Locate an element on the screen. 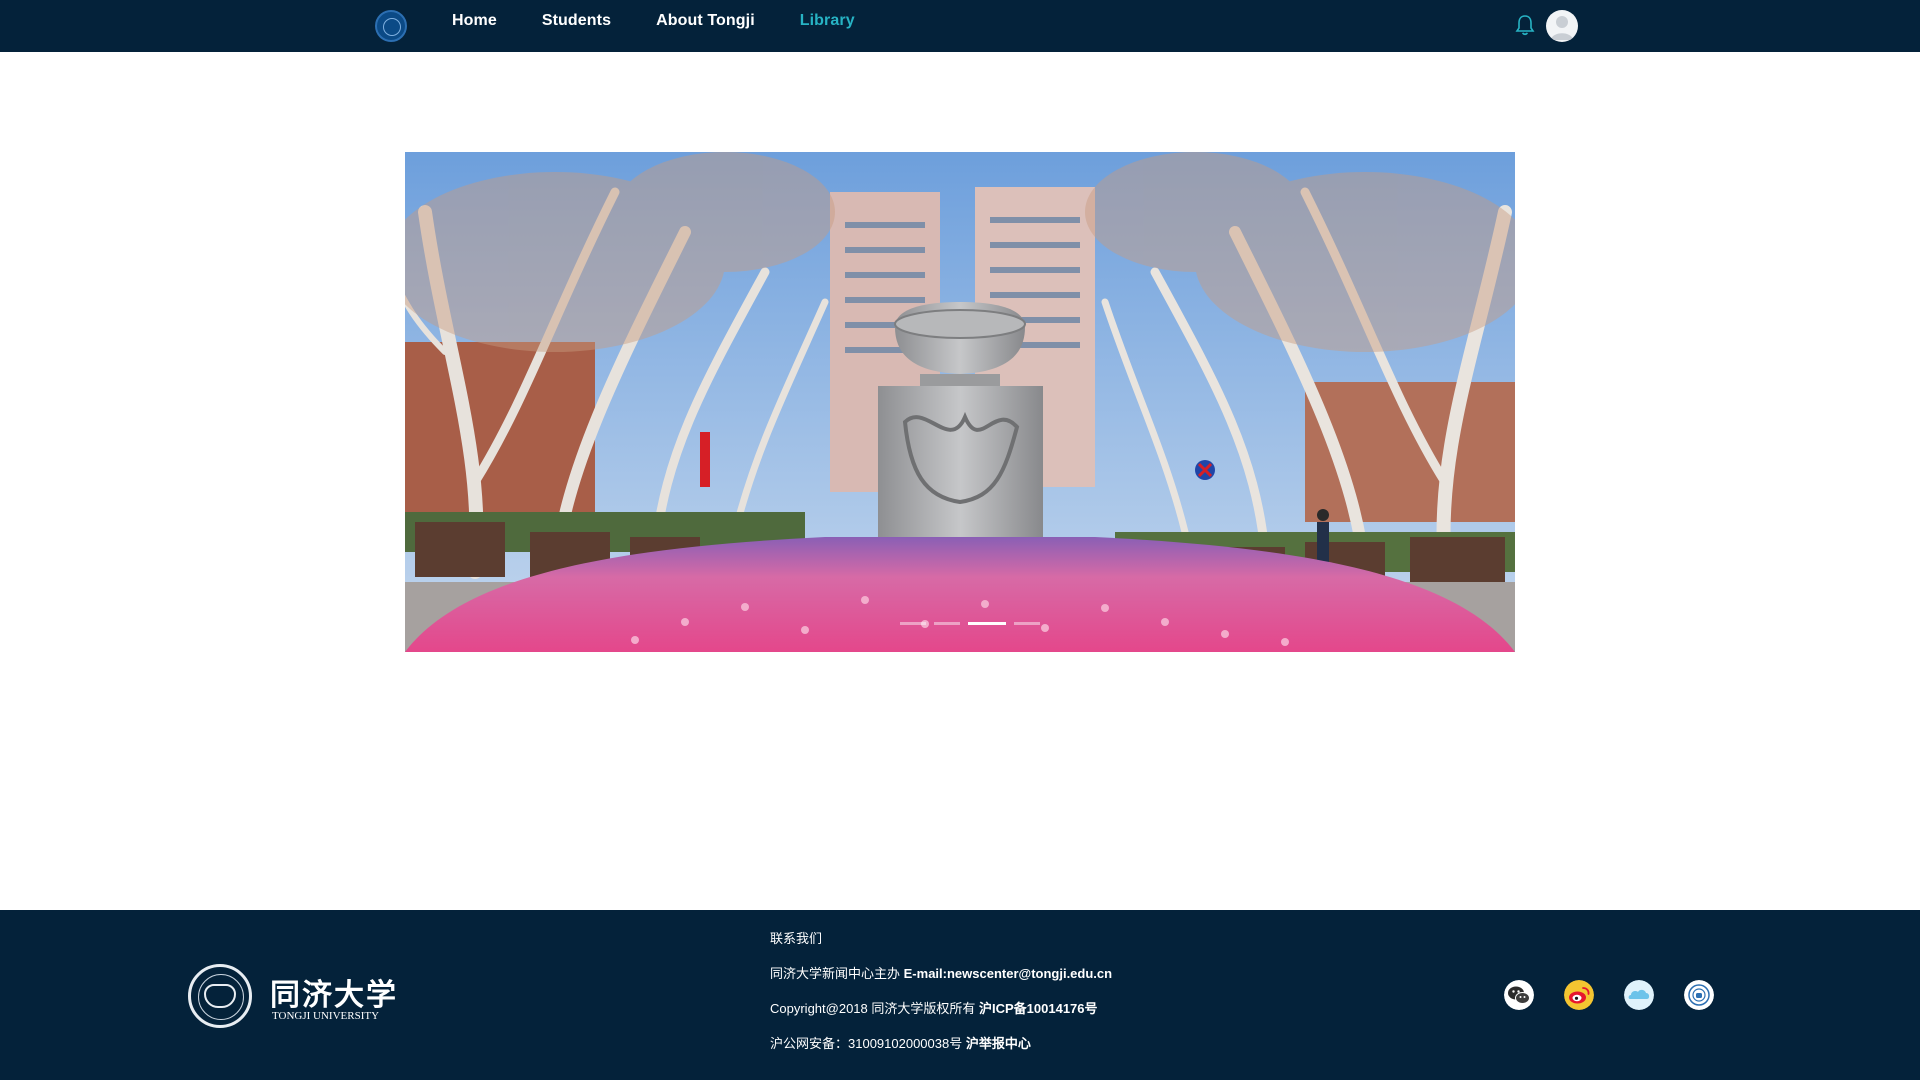 This screenshot has width=1920, height=1080. footer-university-logo: 同济大学 TONGJI UNIVERSITY is located at coordinates (292, 996).